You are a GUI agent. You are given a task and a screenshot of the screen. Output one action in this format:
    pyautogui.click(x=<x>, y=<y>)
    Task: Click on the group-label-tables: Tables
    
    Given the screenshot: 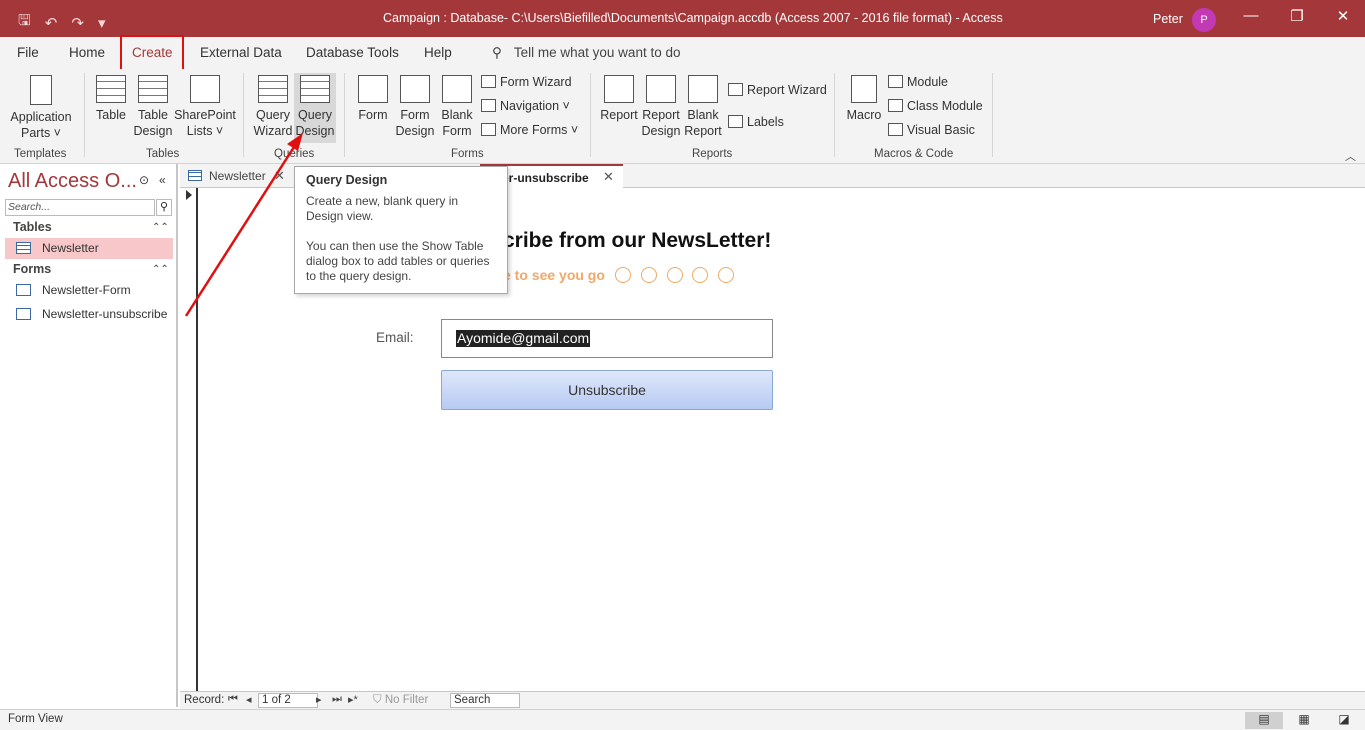 What is the action you would take?
    pyautogui.click(x=163, y=154)
    